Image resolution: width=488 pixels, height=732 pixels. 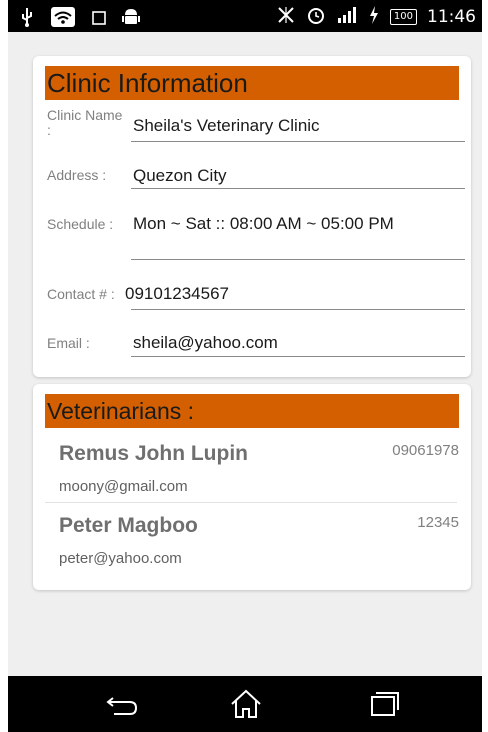 I want to click on list-item: Peter Magboo 12345 peter@yahoo.com, so click(x=252, y=538).